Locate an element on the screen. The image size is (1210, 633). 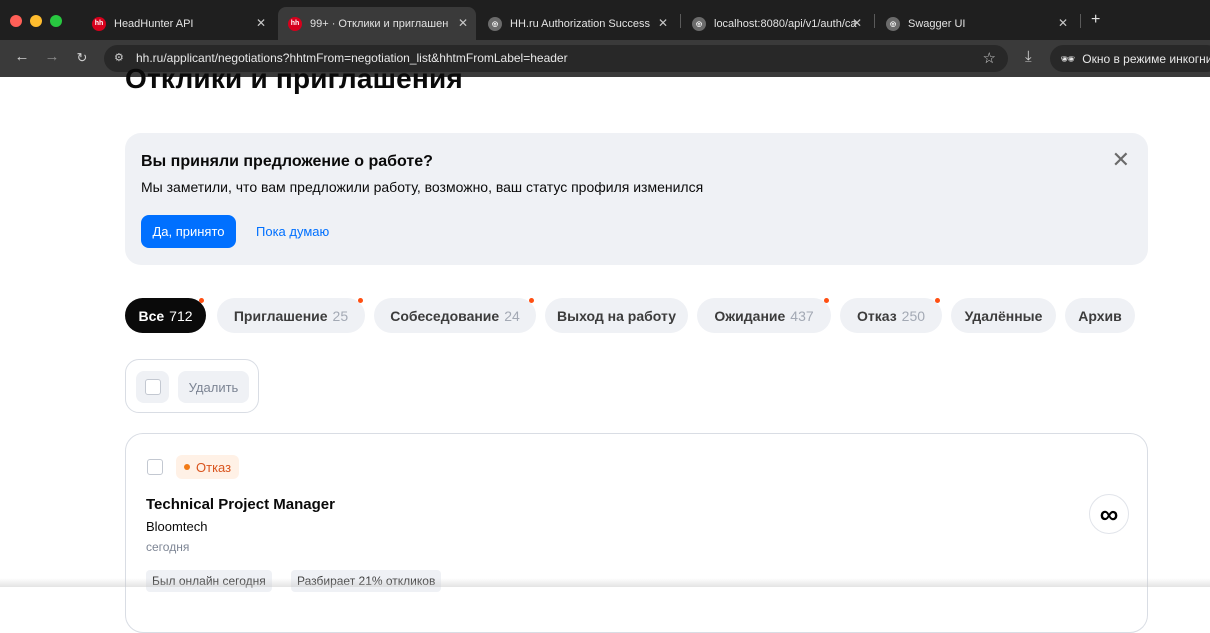
forward-arrow-icon: → is located at coordinates (52, 56).